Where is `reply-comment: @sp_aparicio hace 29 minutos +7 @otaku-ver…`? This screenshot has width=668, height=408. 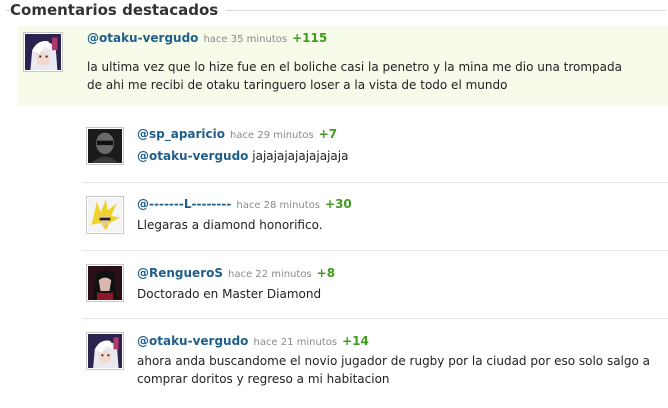 reply-comment: @sp_aparicio hace 29 minutos +7 @otaku-ver… is located at coordinates (334, 148).